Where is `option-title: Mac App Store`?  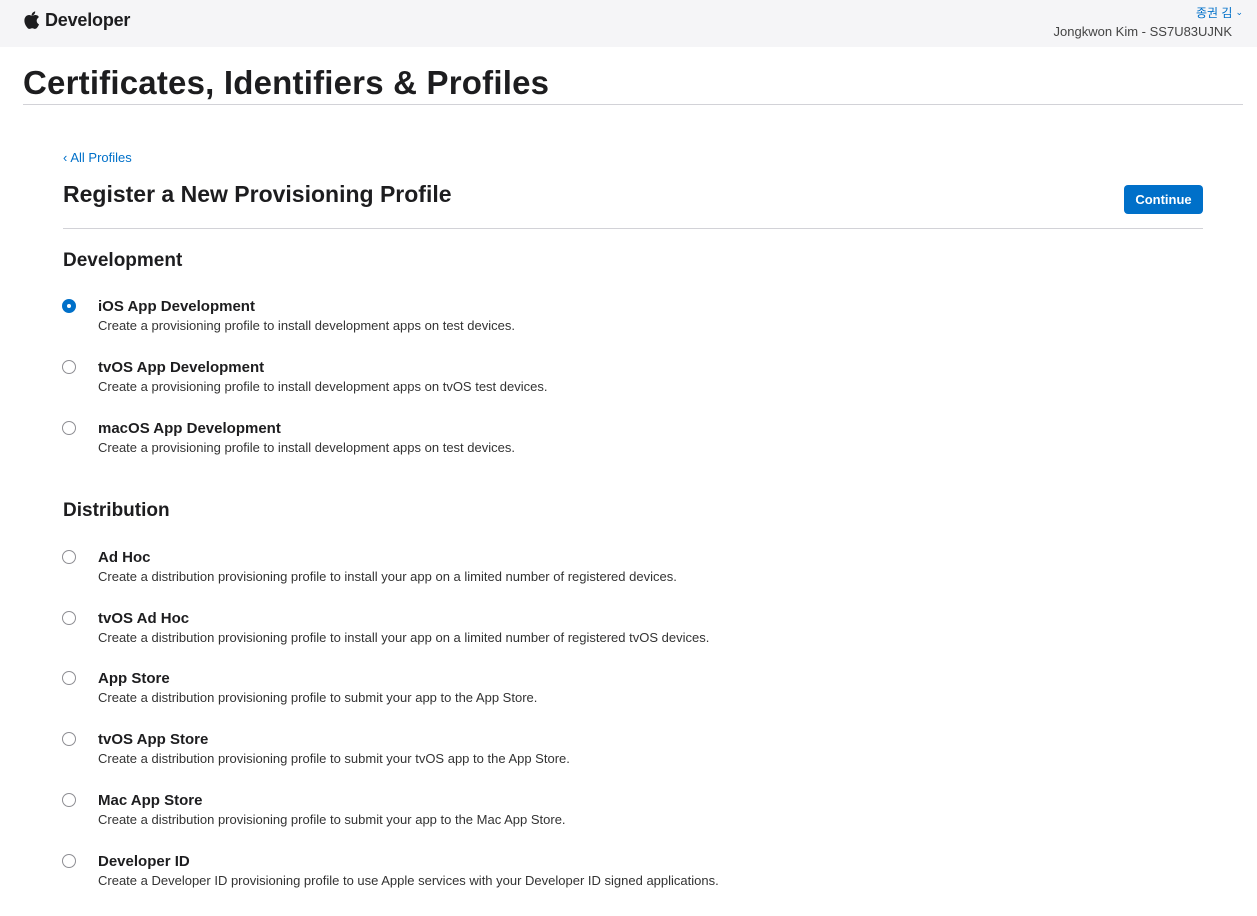 option-title: Mac App Store is located at coordinates (150, 800).